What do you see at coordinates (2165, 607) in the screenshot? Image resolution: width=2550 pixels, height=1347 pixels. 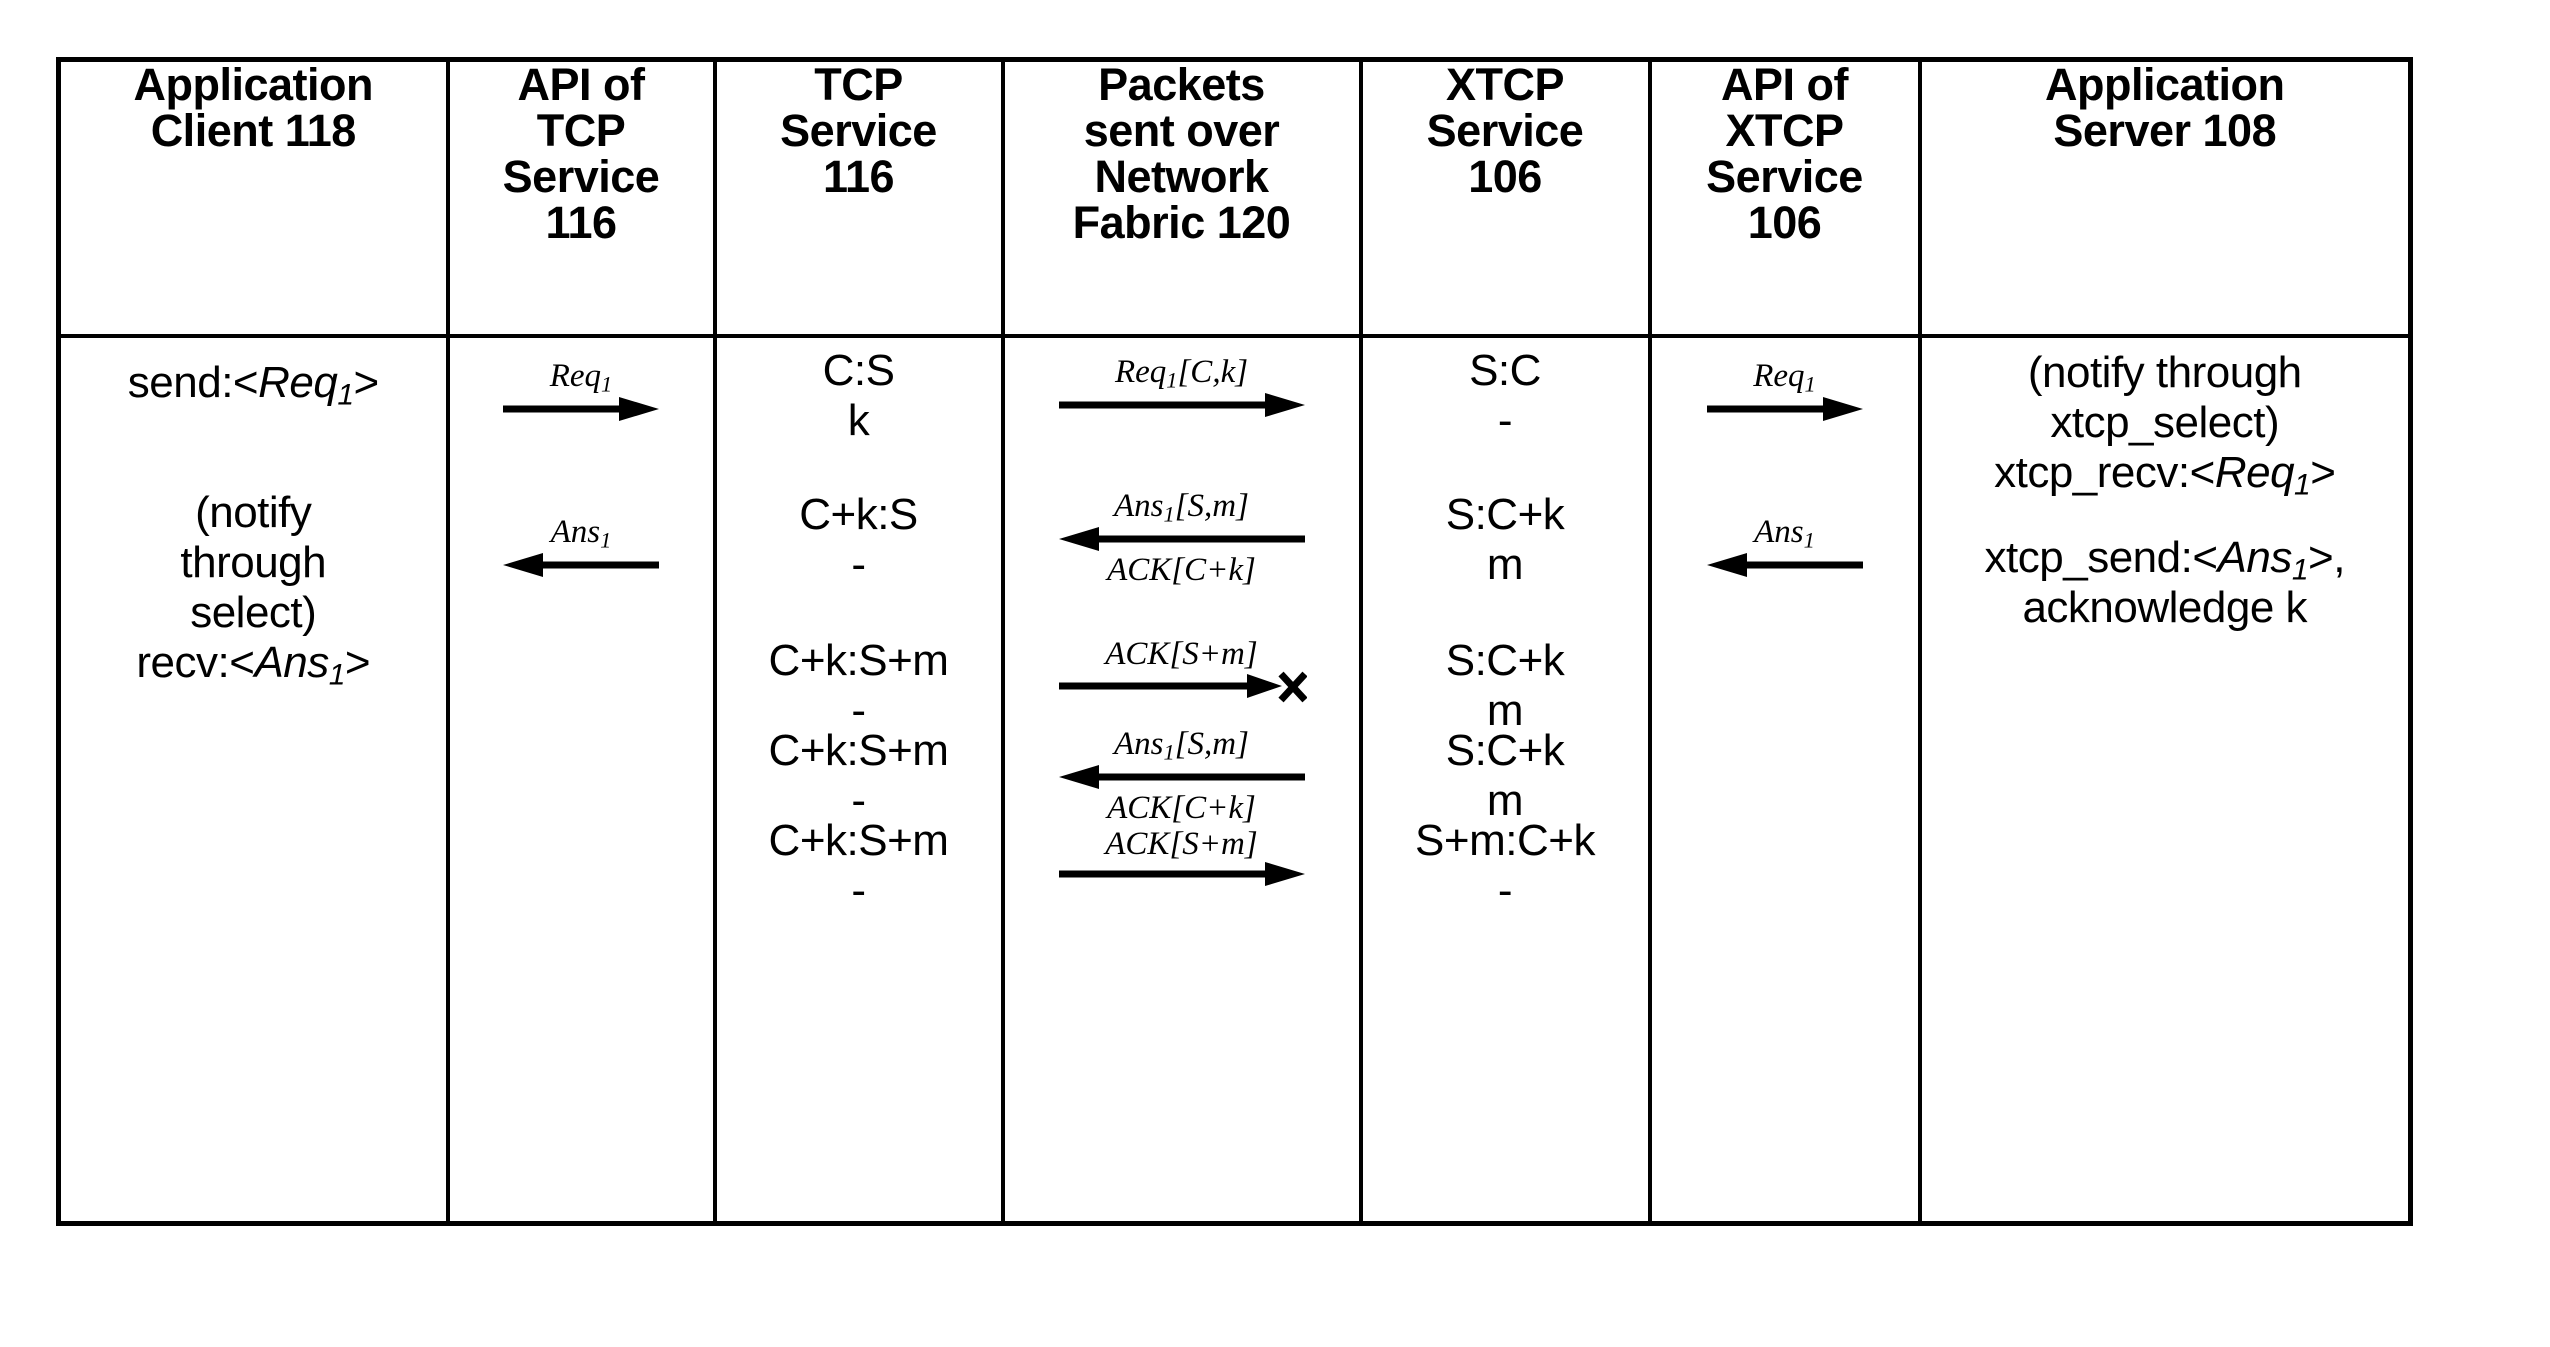 I see `server-acknowledge: acknowledge k` at bounding box center [2165, 607].